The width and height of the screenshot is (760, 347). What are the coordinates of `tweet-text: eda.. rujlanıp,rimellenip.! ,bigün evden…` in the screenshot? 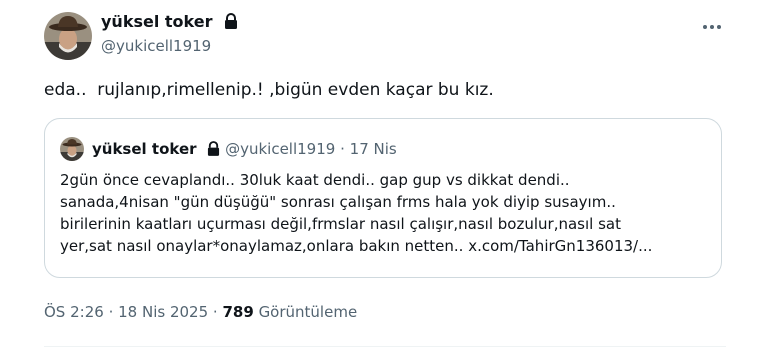 It's located at (269, 90).